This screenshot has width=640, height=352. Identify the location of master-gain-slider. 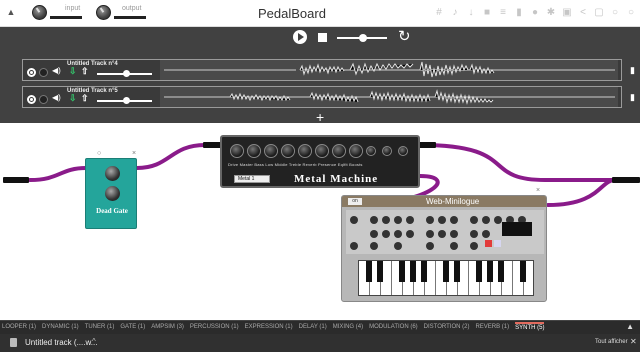
(362, 38).